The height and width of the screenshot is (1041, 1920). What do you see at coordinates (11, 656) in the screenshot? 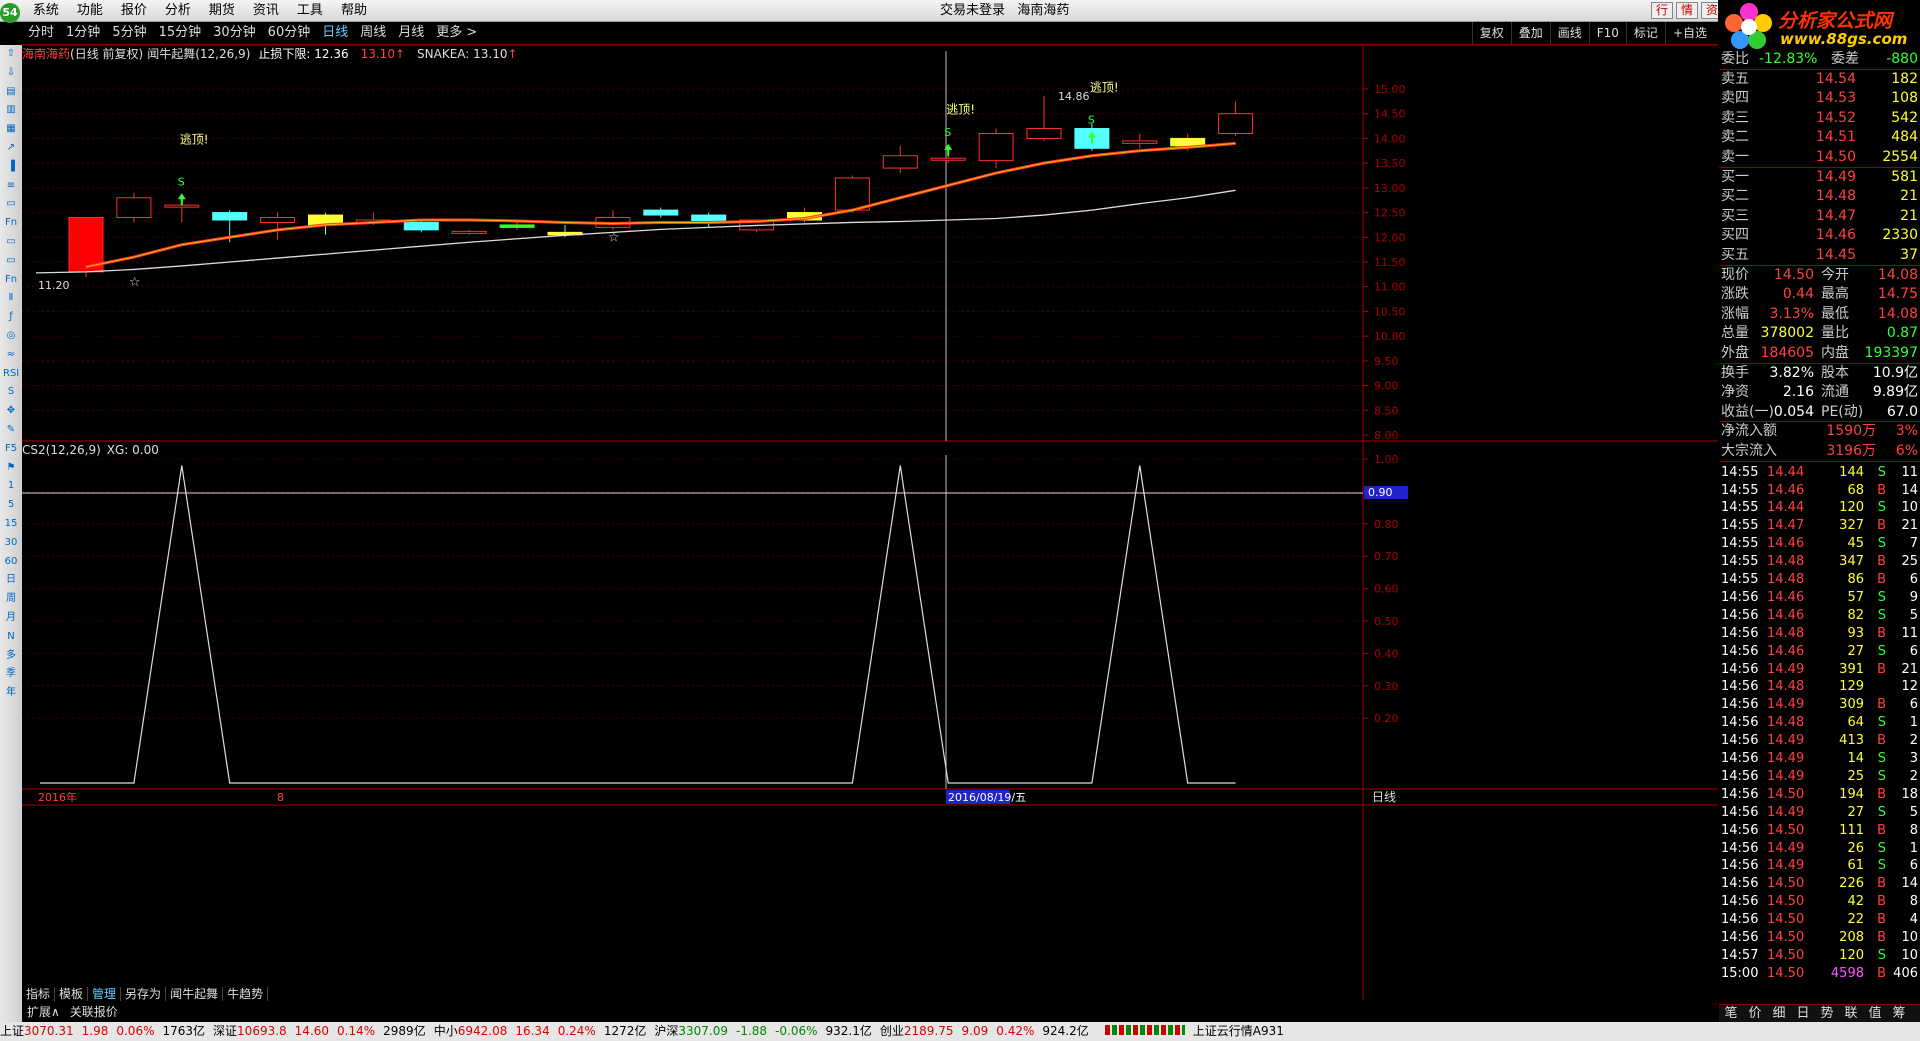
I see `toolbar-tool-icon: 多` at bounding box center [11, 656].